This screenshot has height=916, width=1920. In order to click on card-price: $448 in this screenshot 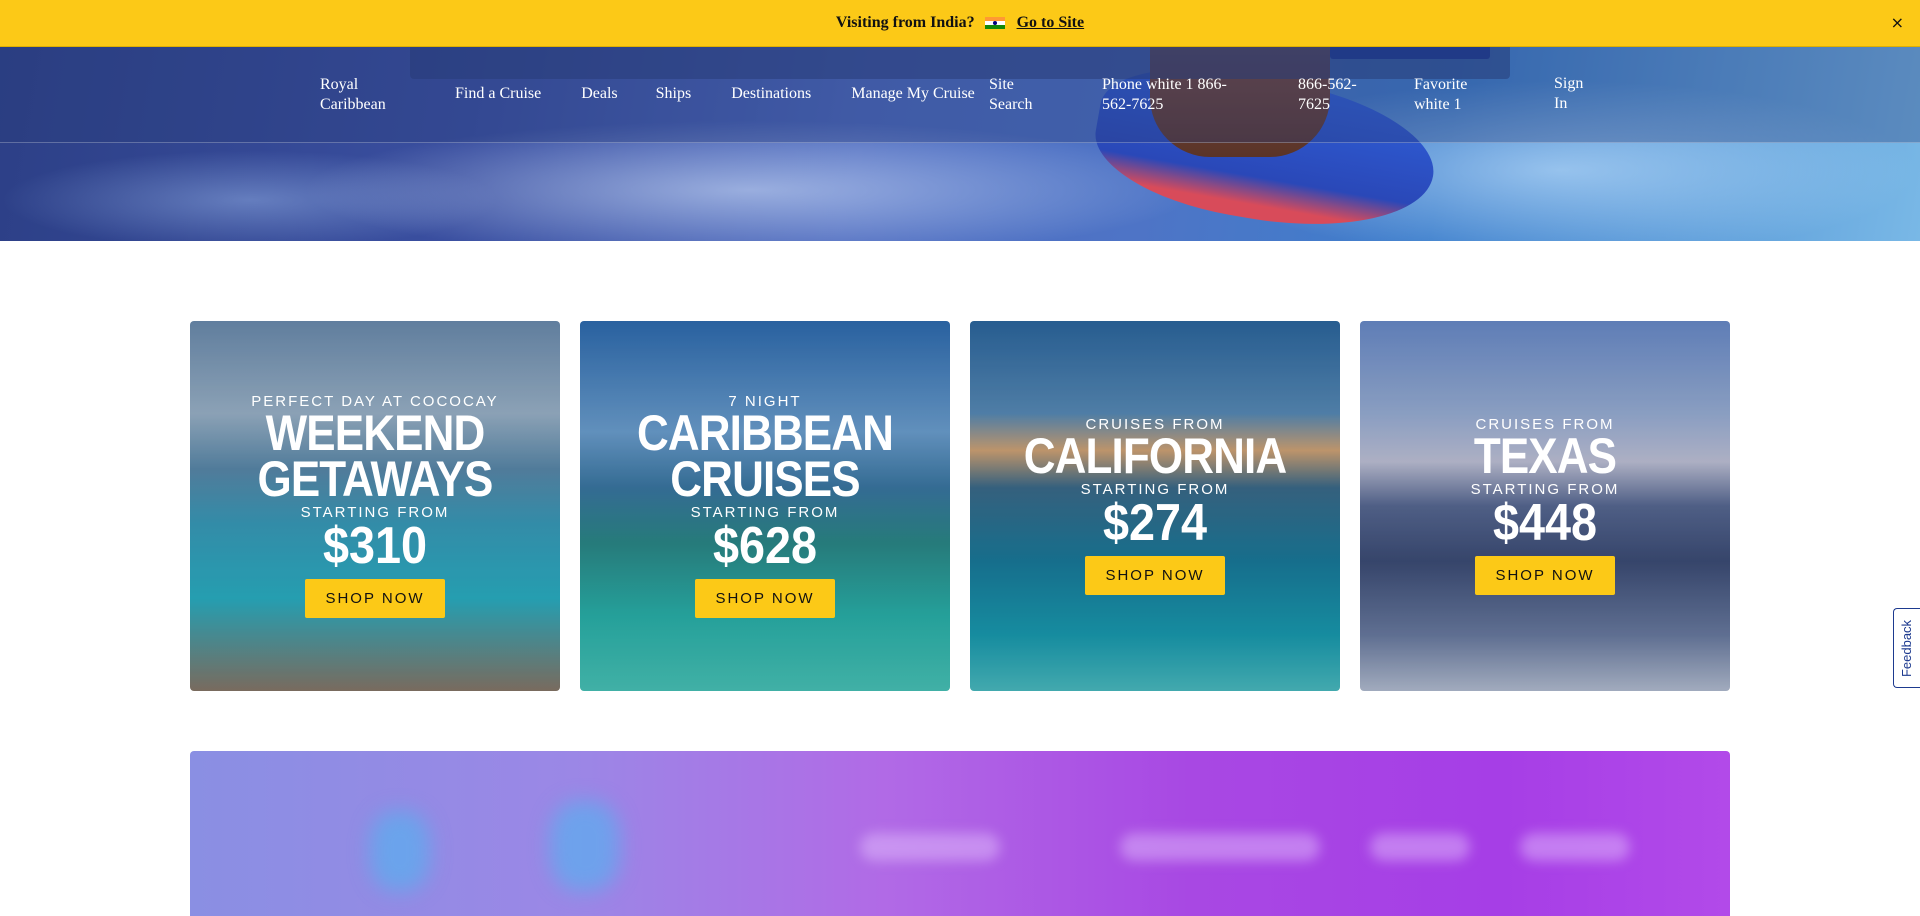, I will do `click(1545, 523)`.